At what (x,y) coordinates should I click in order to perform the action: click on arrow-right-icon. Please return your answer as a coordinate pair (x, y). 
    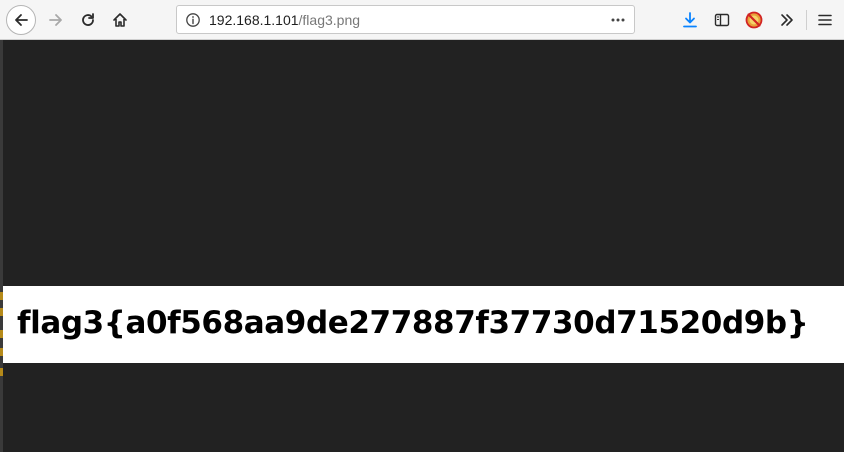
    Looking at the image, I should click on (55, 20).